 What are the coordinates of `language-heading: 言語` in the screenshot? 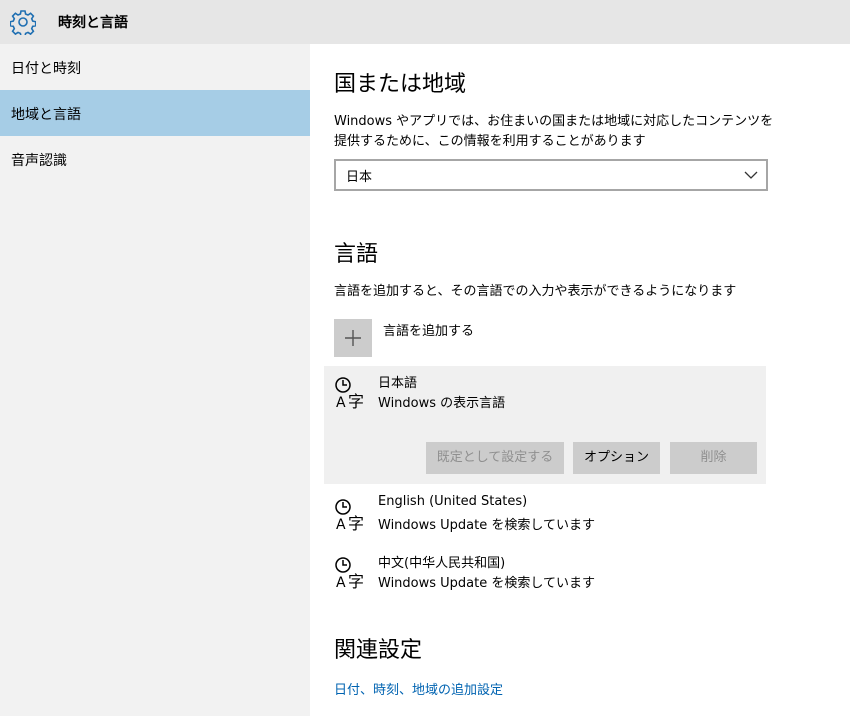 It's located at (356, 254).